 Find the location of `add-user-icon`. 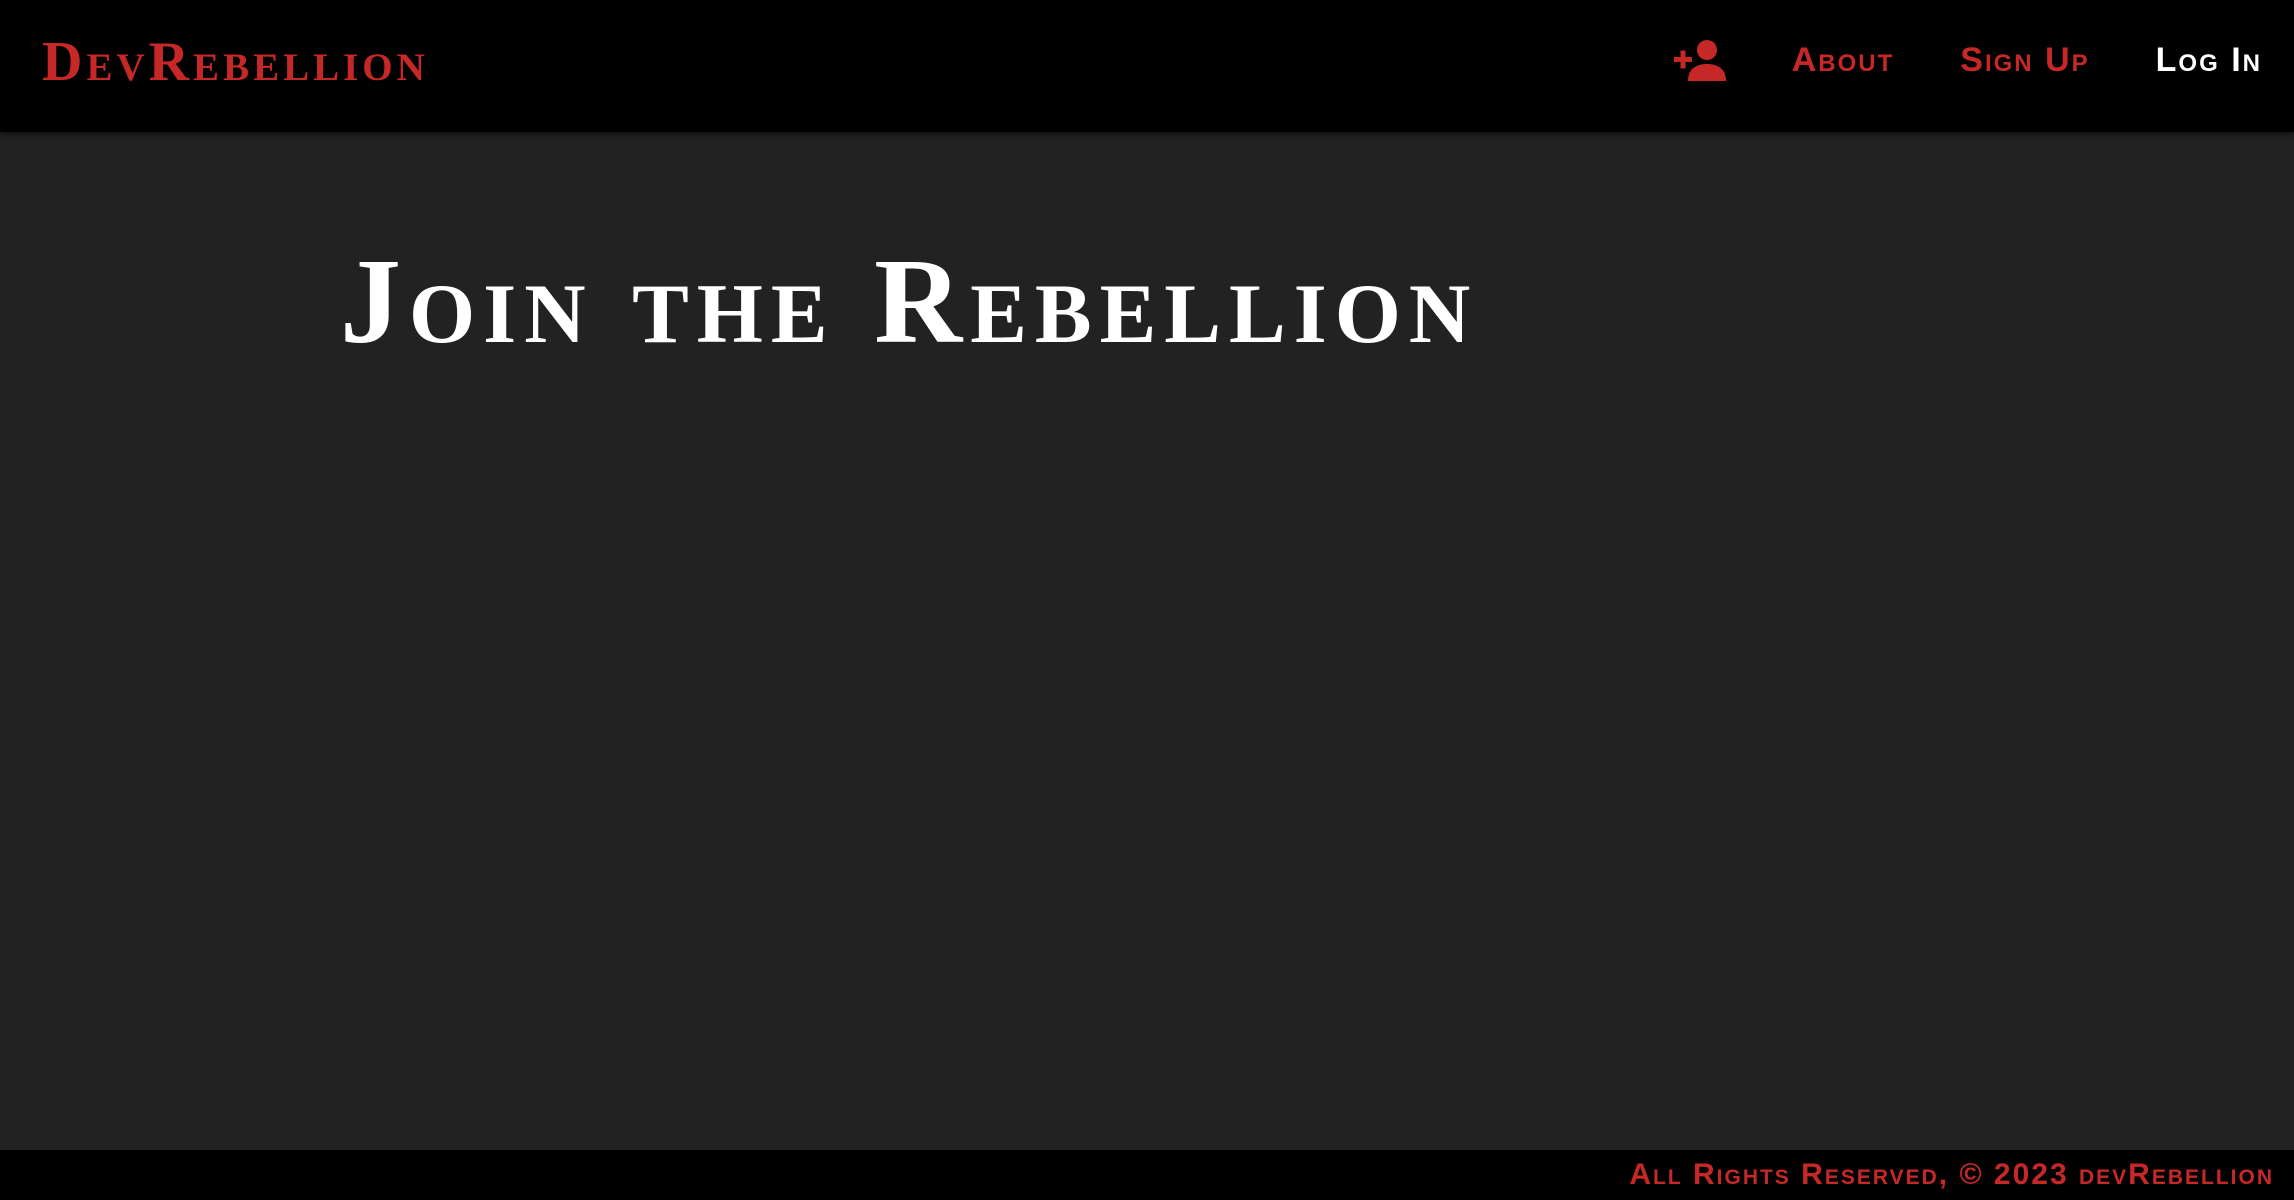

add-user-icon is located at coordinates (1699, 60).